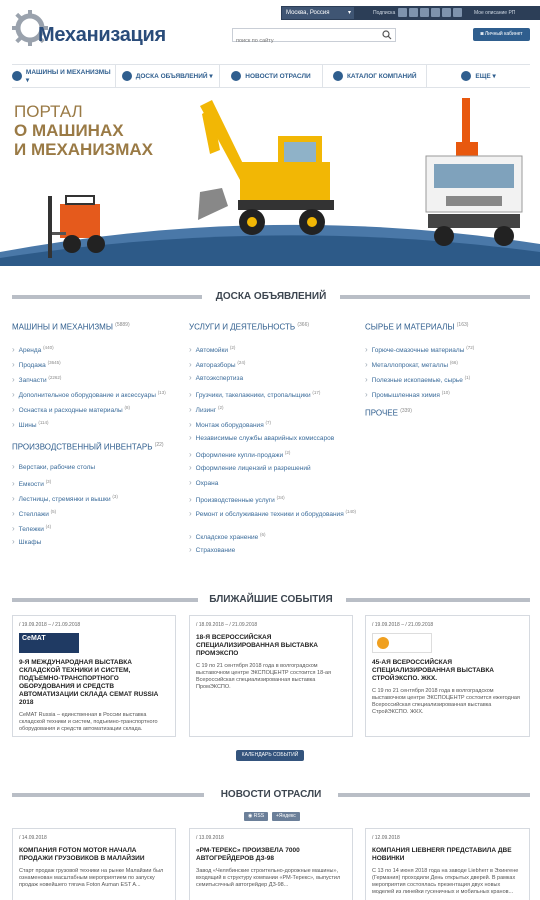 The width and height of the screenshot is (540, 900). I want to click on category-title: ПРОЧЕЕ (339), so click(447, 413).